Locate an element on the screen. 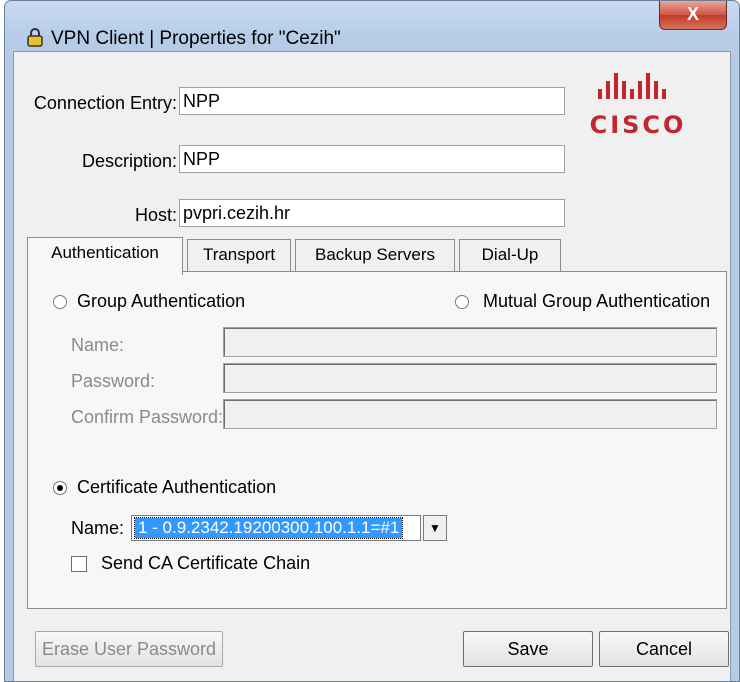 The image size is (740, 682). radio-selected-dot is located at coordinates (60, 488).